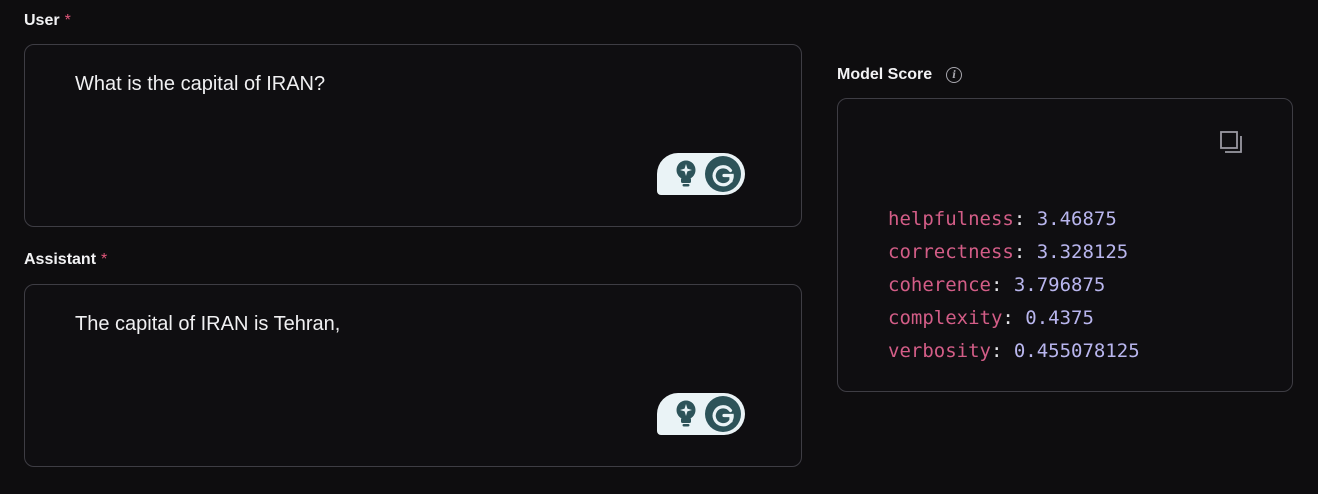 Image resolution: width=1318 pixels, height=494 pixels. I want to click on score-value: 0.4375, so click(1059, 318).